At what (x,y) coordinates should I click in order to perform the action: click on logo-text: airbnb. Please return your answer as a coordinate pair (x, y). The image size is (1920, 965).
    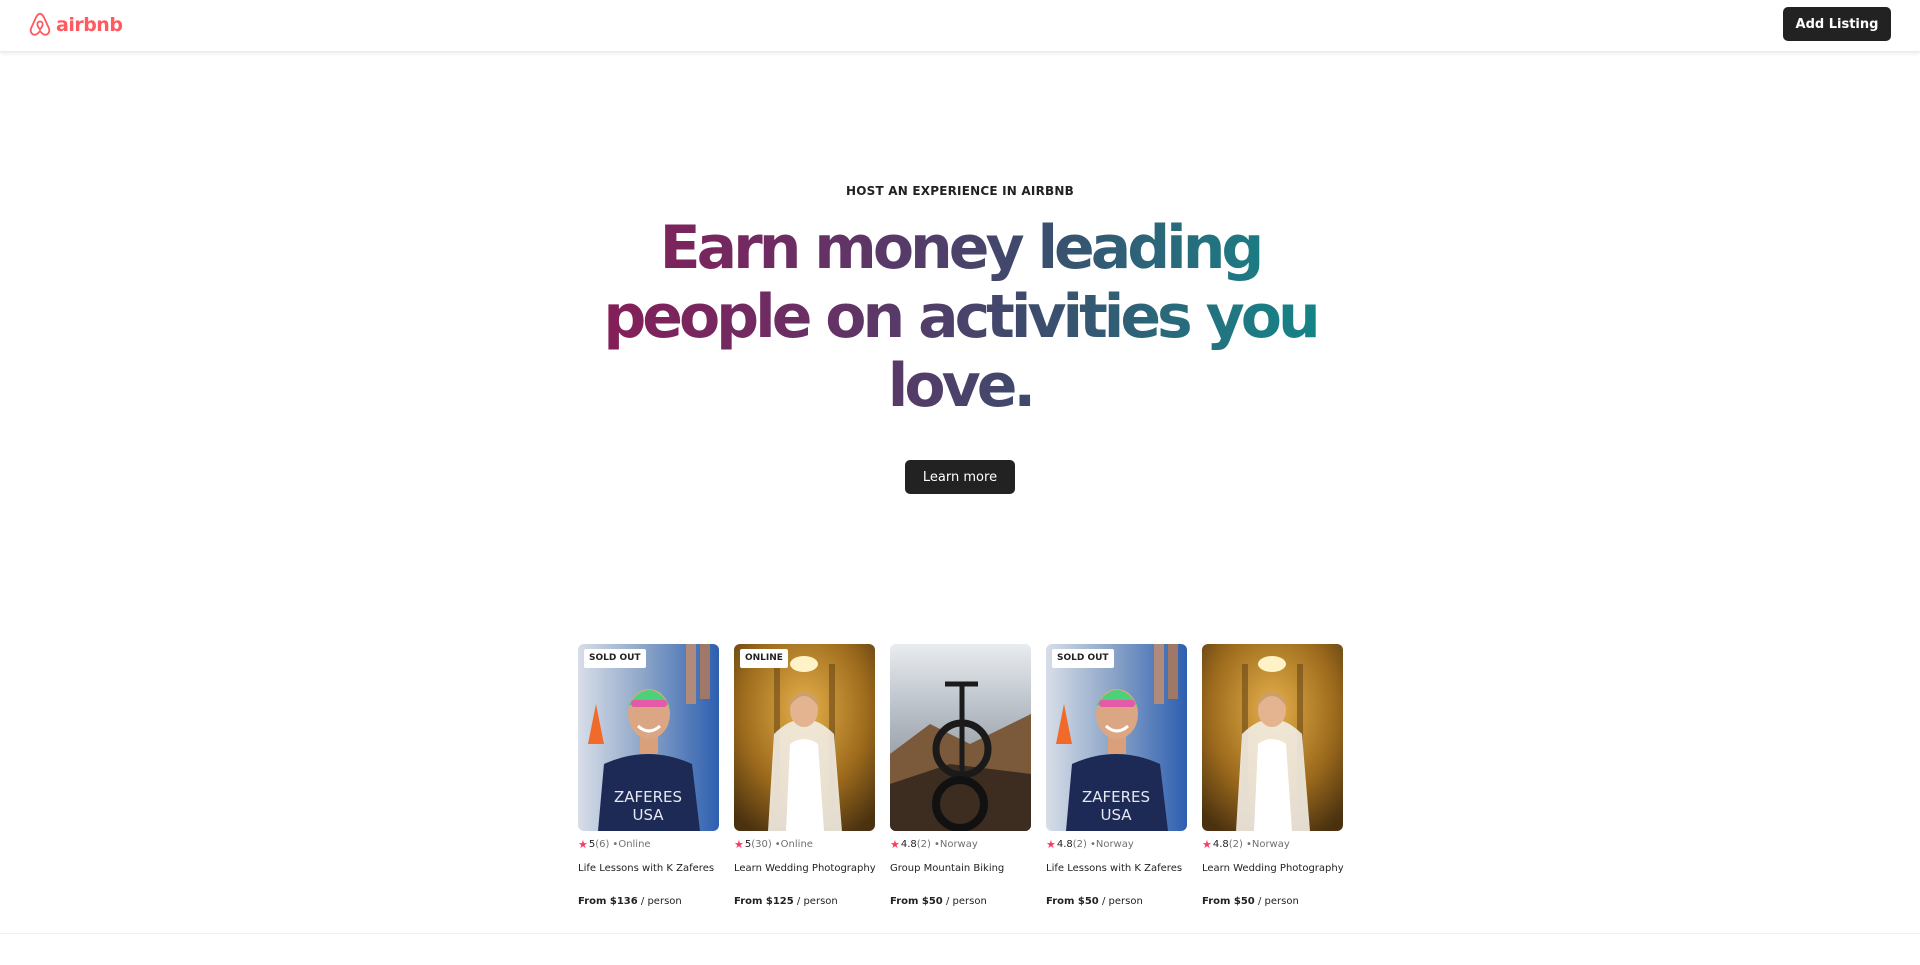
    Looking at the image, I should click on (89, 25).